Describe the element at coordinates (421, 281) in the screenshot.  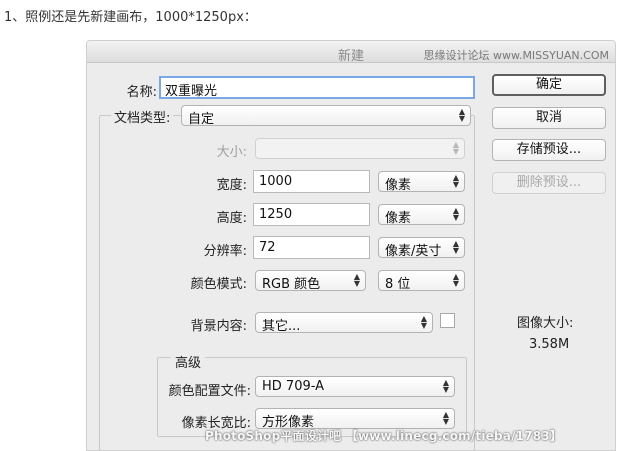
I see `bit-depth-select: 8 位 ▲ ▼` at that location.